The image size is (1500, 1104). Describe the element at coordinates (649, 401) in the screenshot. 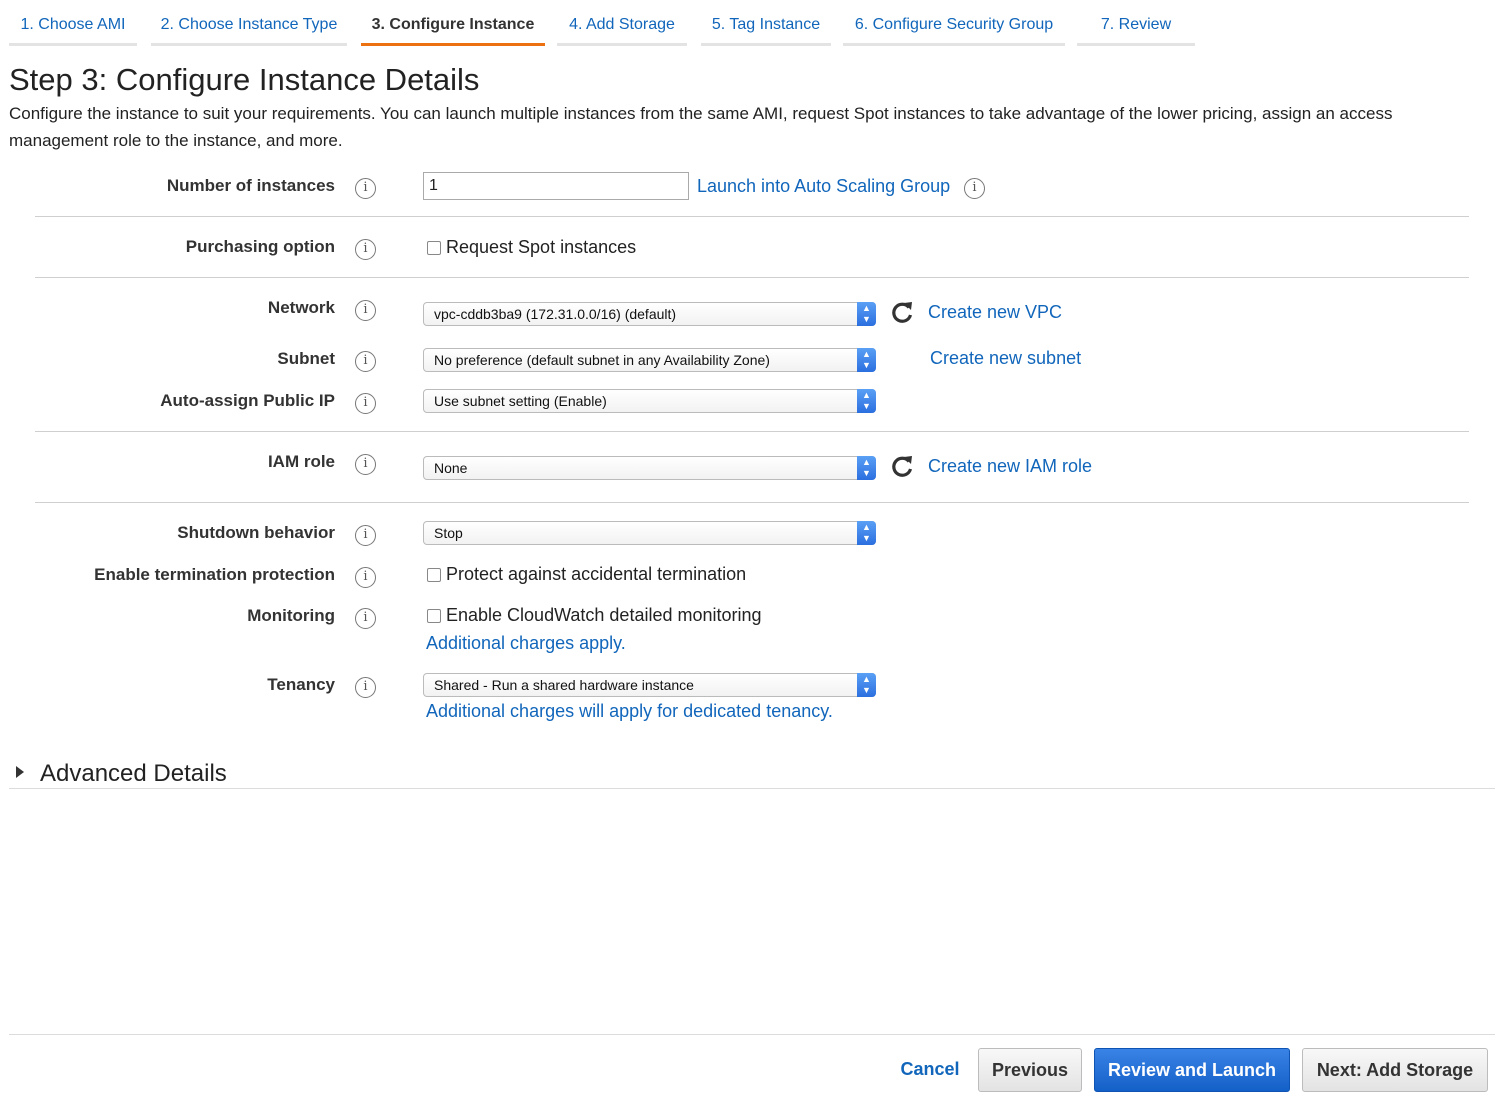

I see `public-ip-select: Use subnet setting (Enable) ▲ ▼` at that location.